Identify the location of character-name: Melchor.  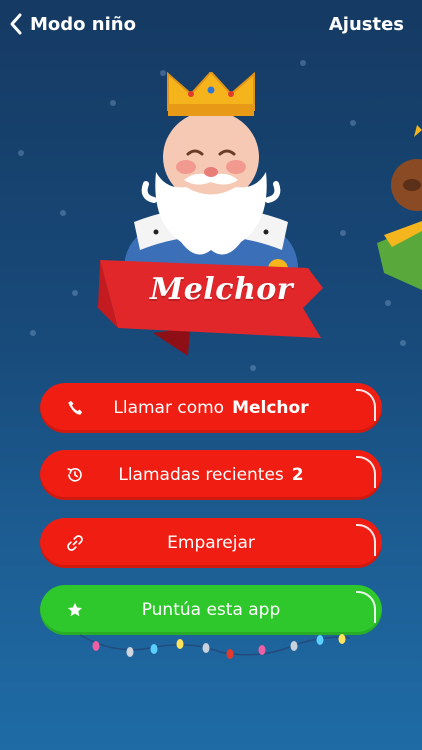
(222, 289).